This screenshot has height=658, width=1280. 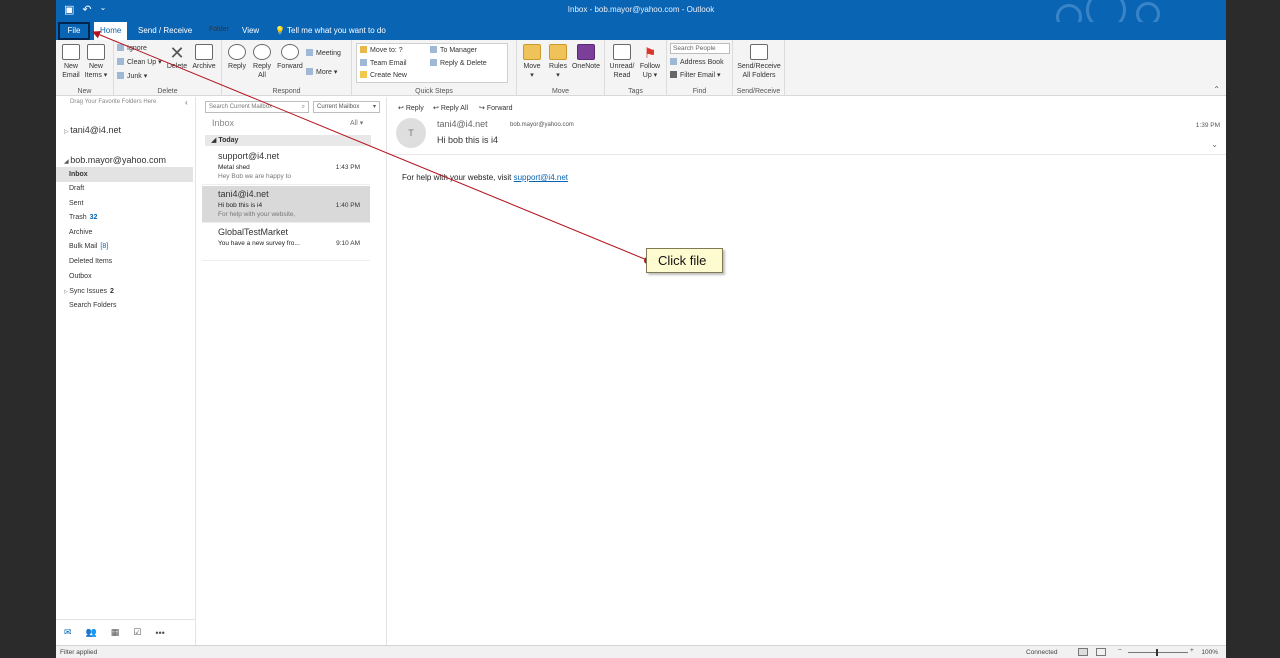 What do you see at coordinates (1101, 652) in the screenshot?
I see `reading-view-icon` at bounding box center [1101, 652].